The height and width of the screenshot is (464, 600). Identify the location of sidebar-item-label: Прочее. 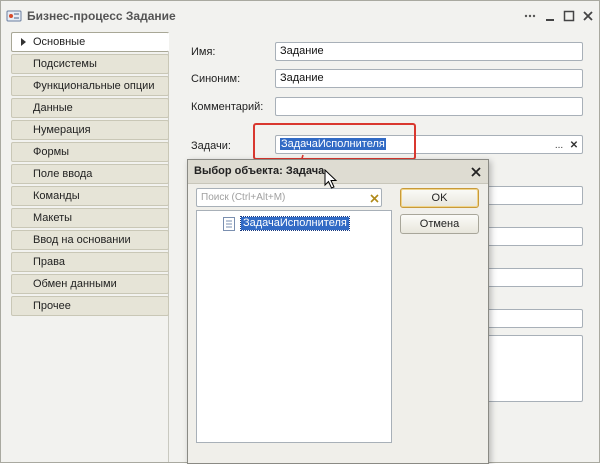
(52, 306).